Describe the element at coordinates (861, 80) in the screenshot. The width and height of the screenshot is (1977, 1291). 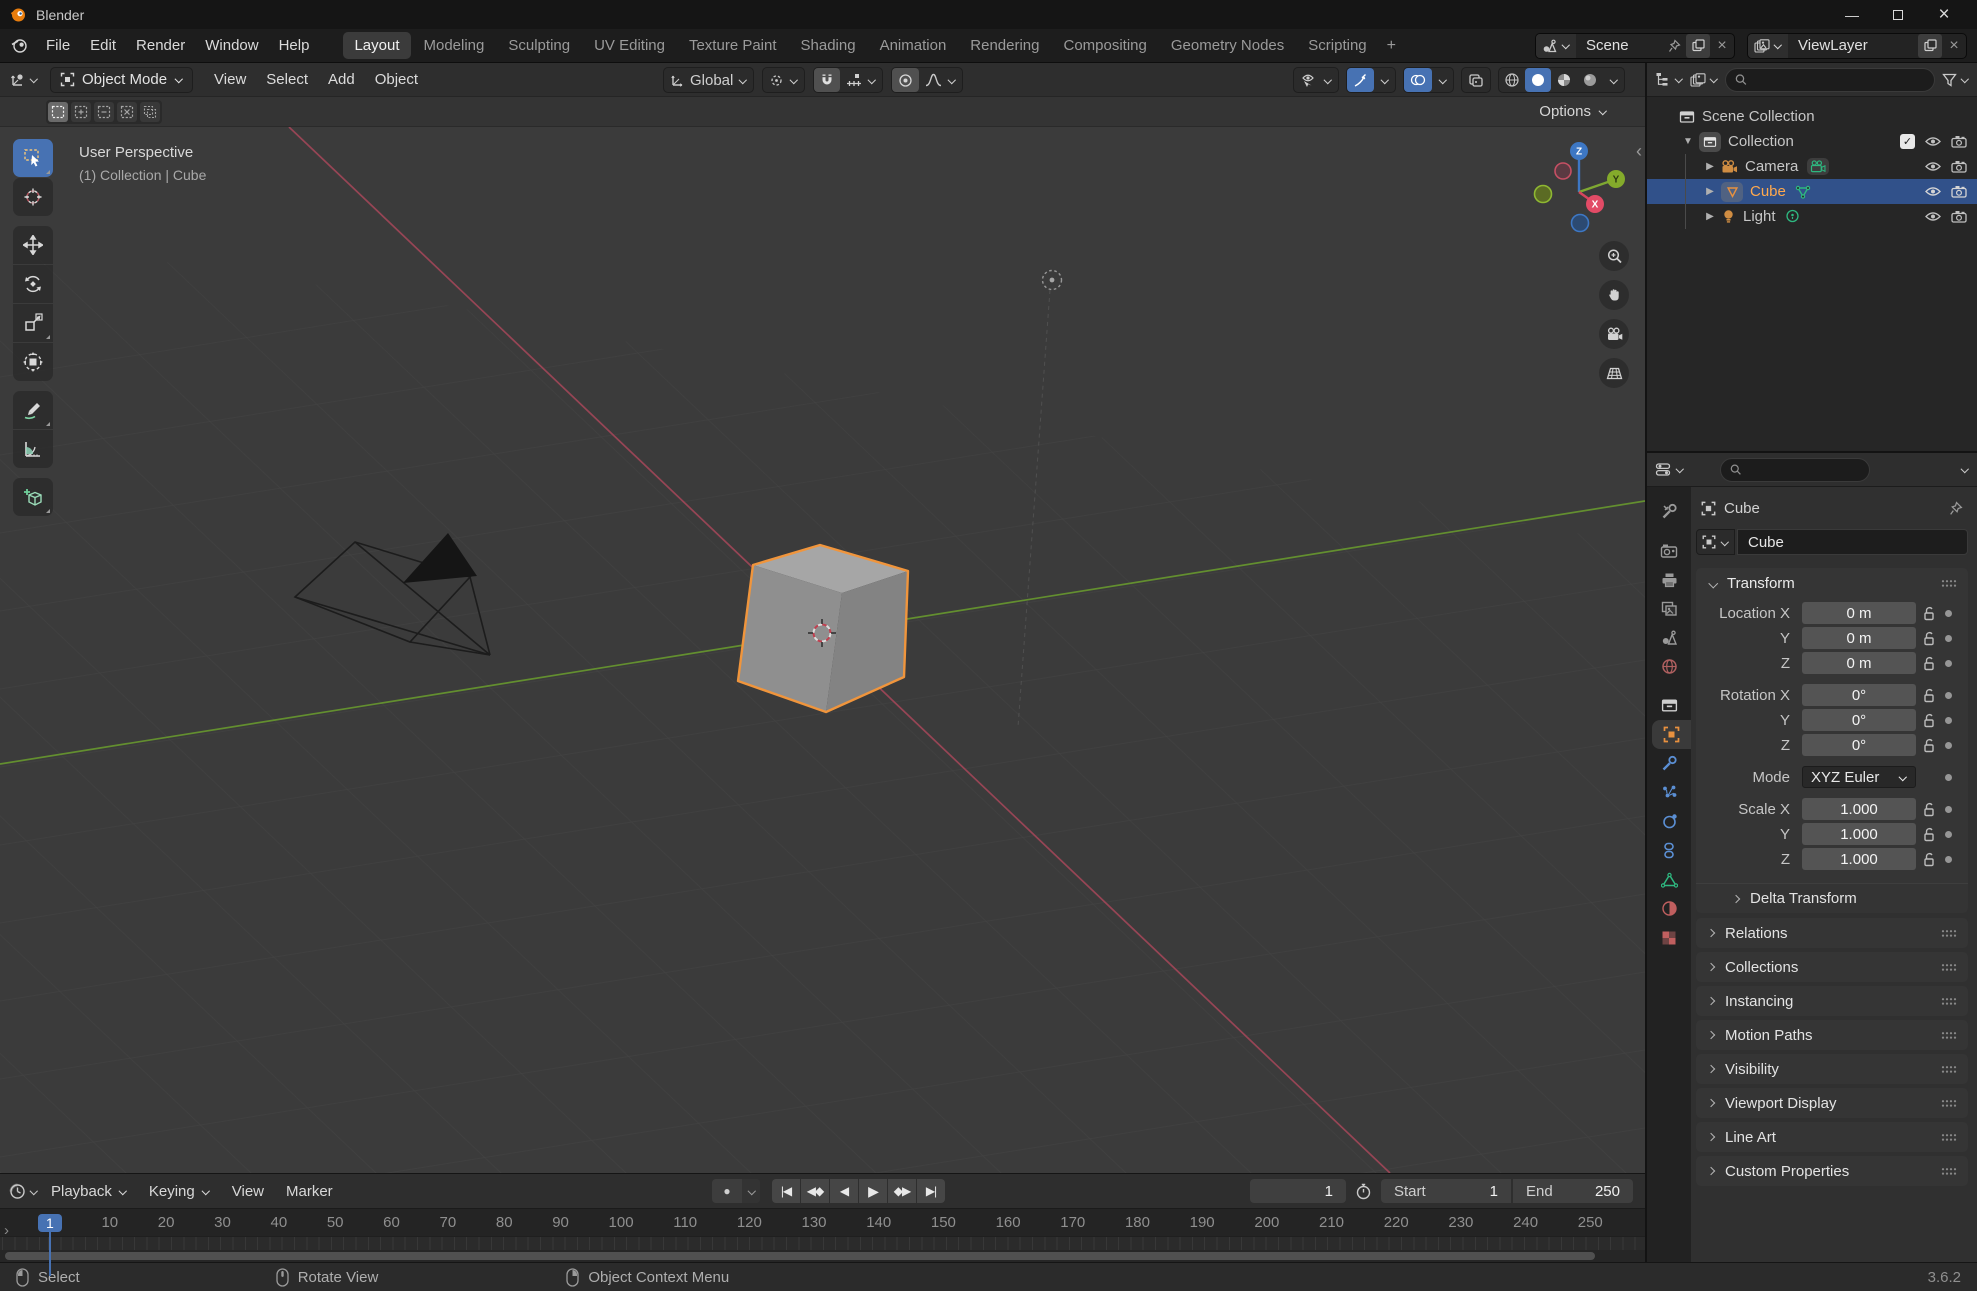
I see `snap-with-dropdown` at that location.